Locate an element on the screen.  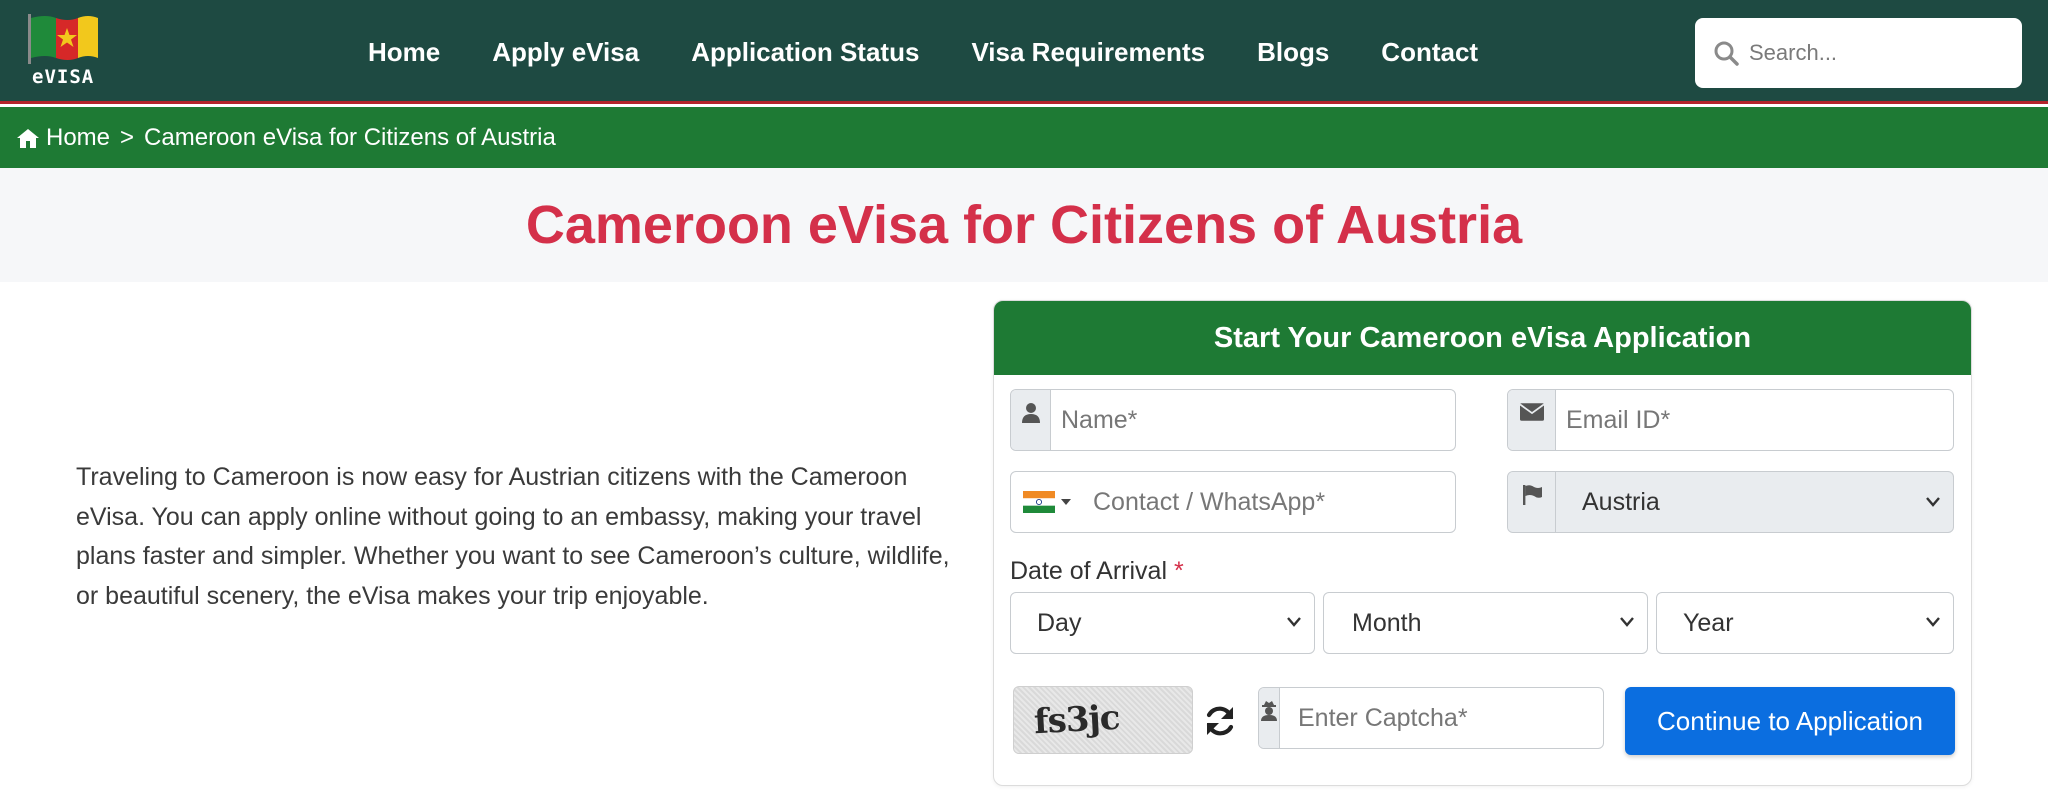
form-heading: Start Your Cameroon eVisa Application is located at coordinates (1482, 338).